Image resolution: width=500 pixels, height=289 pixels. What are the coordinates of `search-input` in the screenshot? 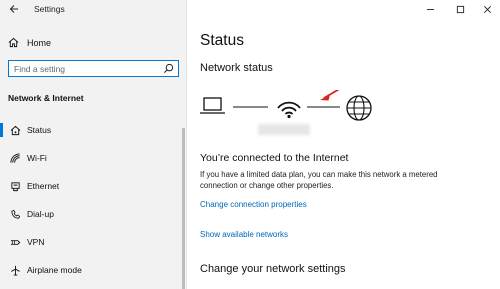 It's located at (84, 68).